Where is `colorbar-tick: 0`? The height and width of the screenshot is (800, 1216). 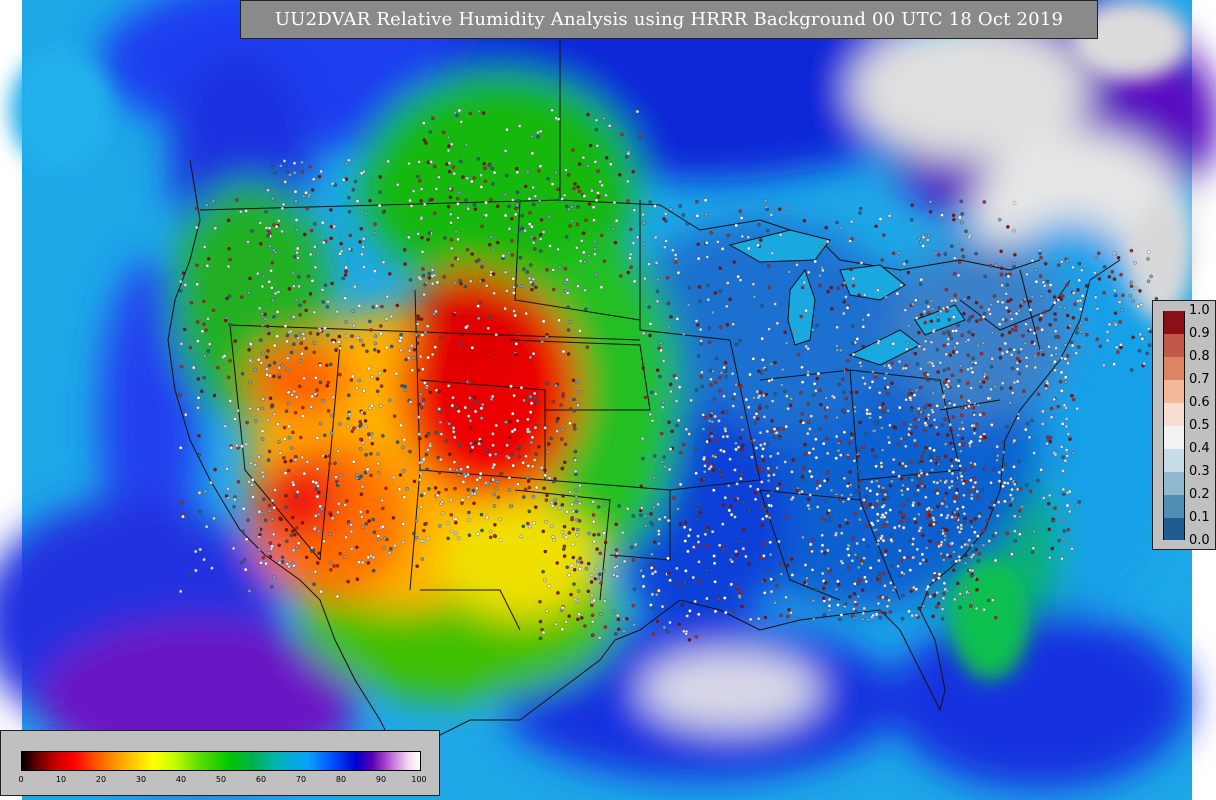 colorbar-tick: 0 is located at coordinates (21, 779).